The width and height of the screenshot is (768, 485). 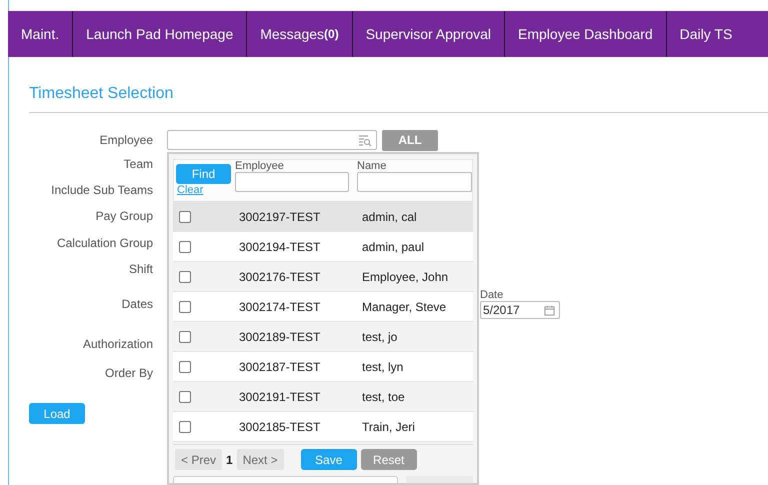 What do you see at coordinates (101, 189) in the screenshot?
I see `field-label: Include Sub Teams` at bounding box center [101, 189].